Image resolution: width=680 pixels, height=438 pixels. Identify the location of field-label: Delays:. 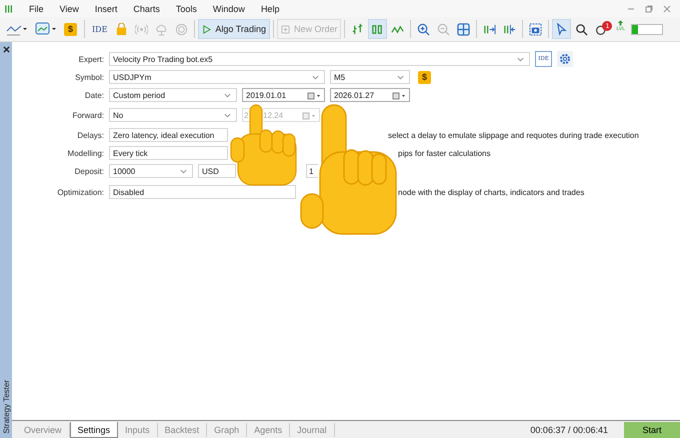
(90, 135).